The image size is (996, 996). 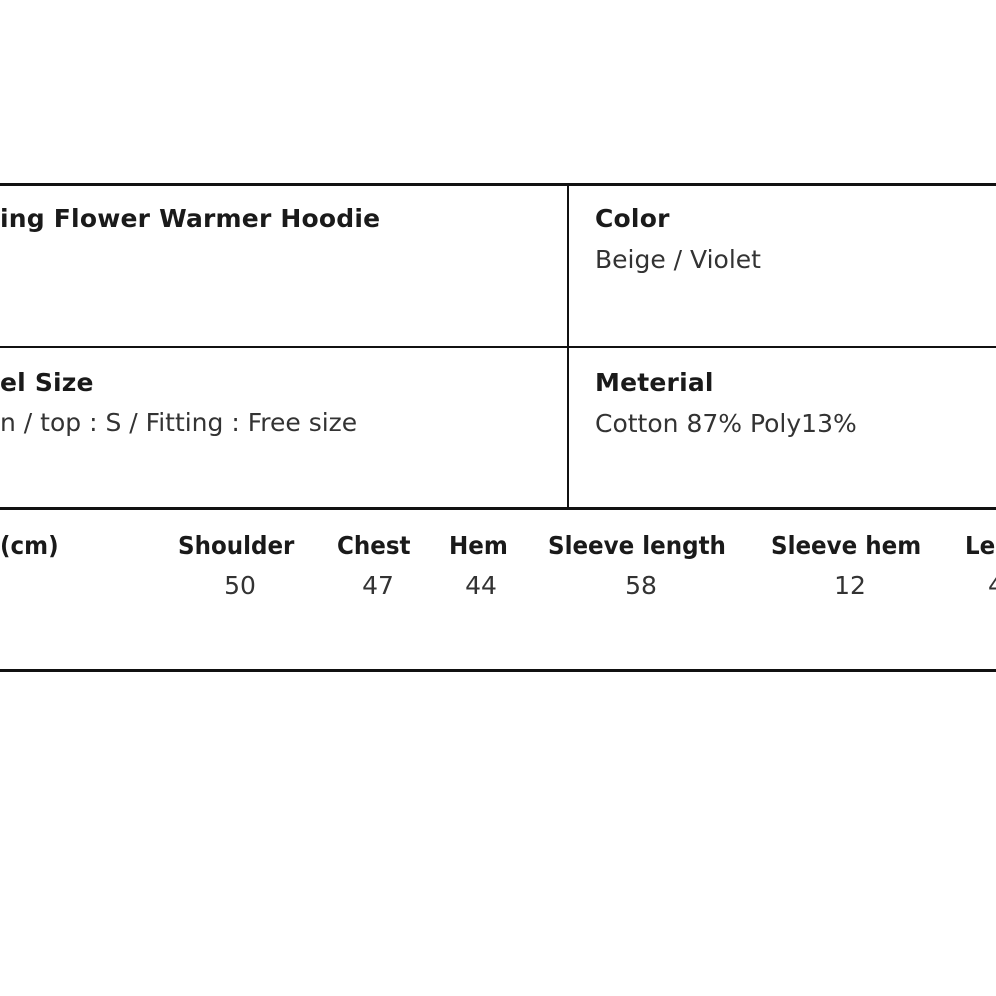 I want to click on size-value-sleeve-hem: 12, so click(x=850, y=585).